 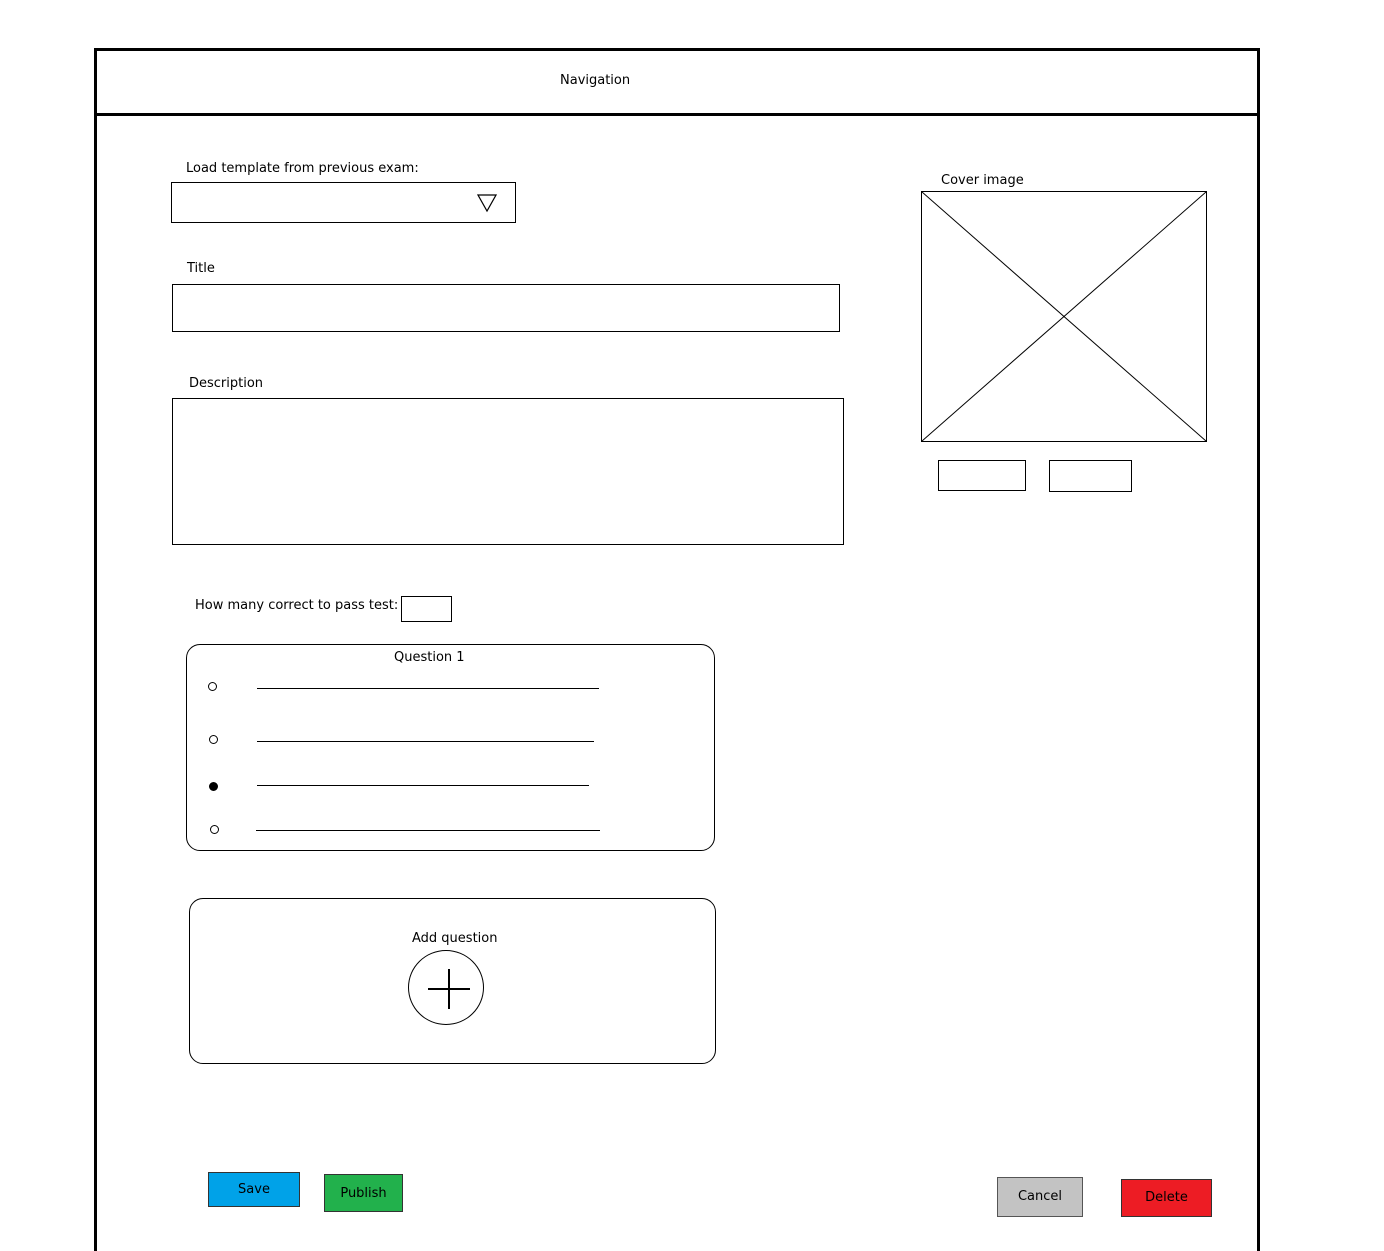 I want to click on cover-image-label: Cover image, so click(x=982, y=180).